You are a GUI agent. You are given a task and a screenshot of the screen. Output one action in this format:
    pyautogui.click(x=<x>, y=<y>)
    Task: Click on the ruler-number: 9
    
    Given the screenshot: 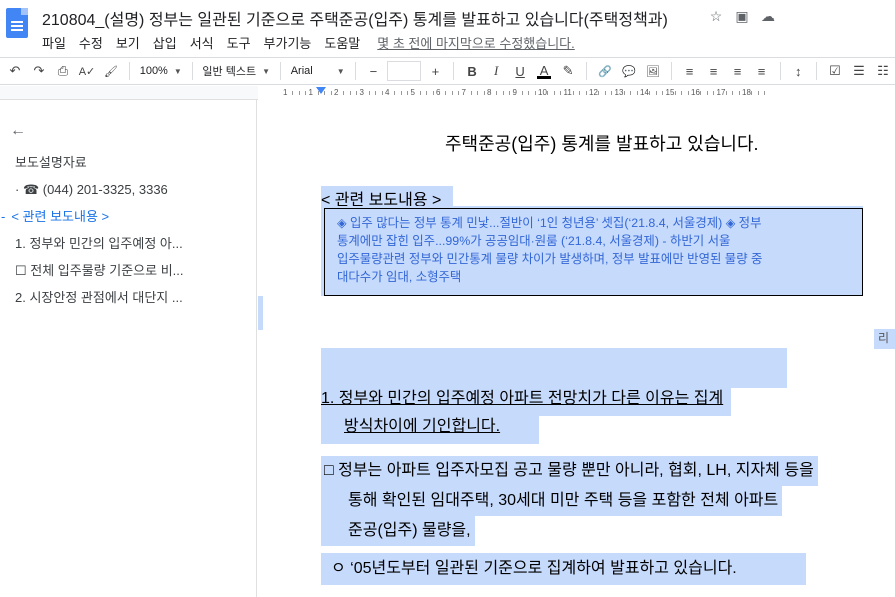 What is the action you would take?
    pyautogui.click(x=514, y=92)
    